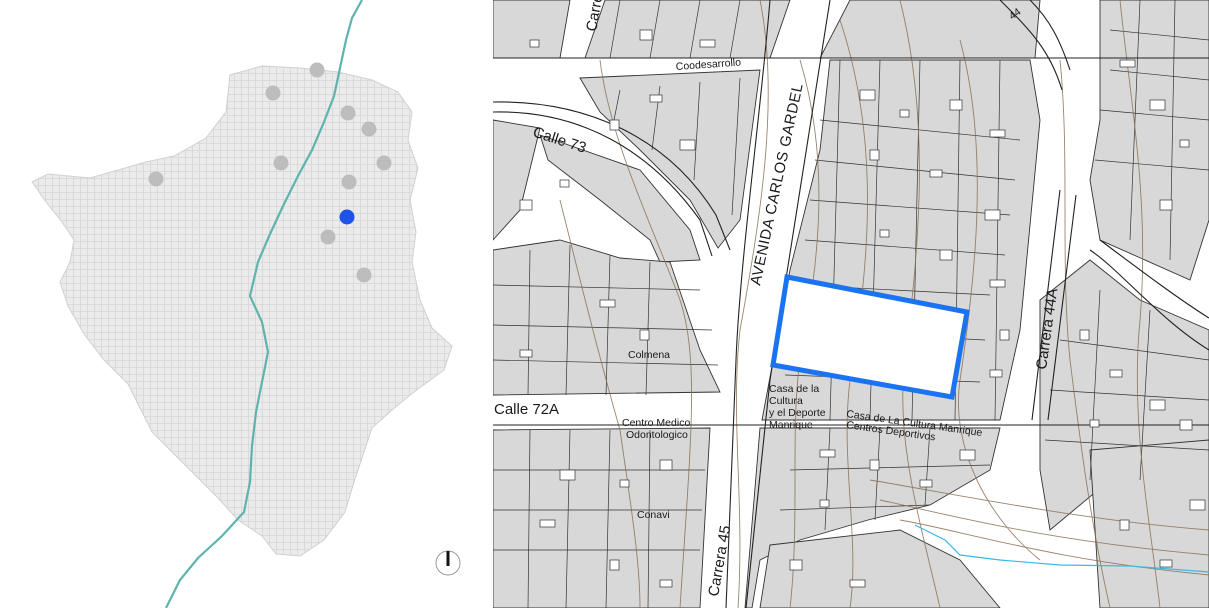 The height and width of the screenshot is (608, 1209). What do you see at coordinates (649, 355) in the screenshot?
I see `label-colmena: Colmena` at bounding box center [649, 355].